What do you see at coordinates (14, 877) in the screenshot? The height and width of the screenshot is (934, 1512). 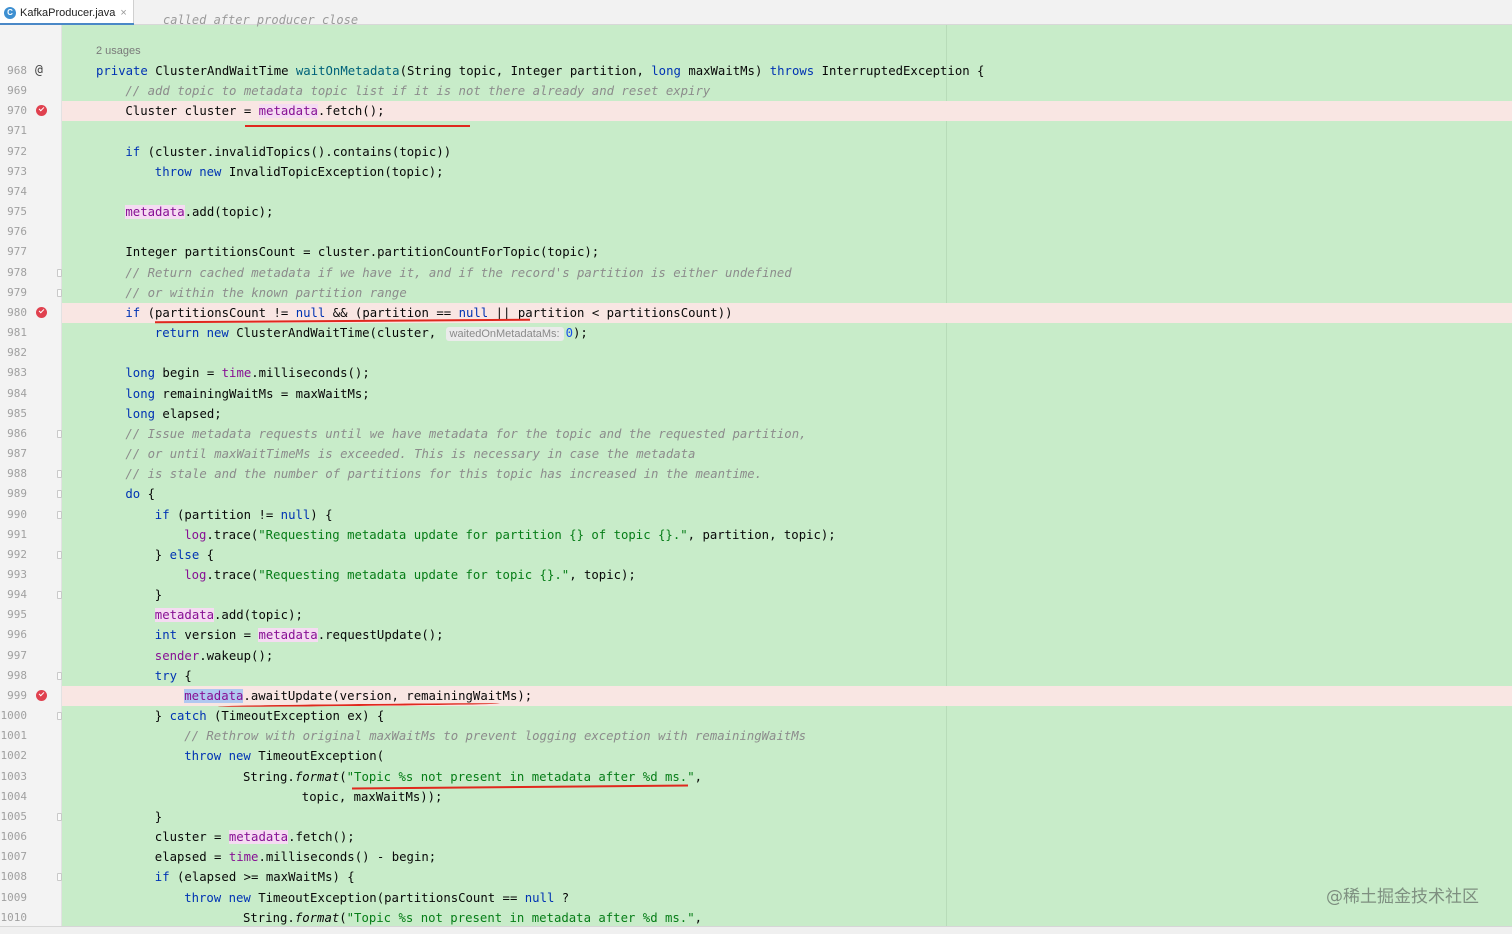 I see `line-number: 1008` at bounding box center [14, 877].